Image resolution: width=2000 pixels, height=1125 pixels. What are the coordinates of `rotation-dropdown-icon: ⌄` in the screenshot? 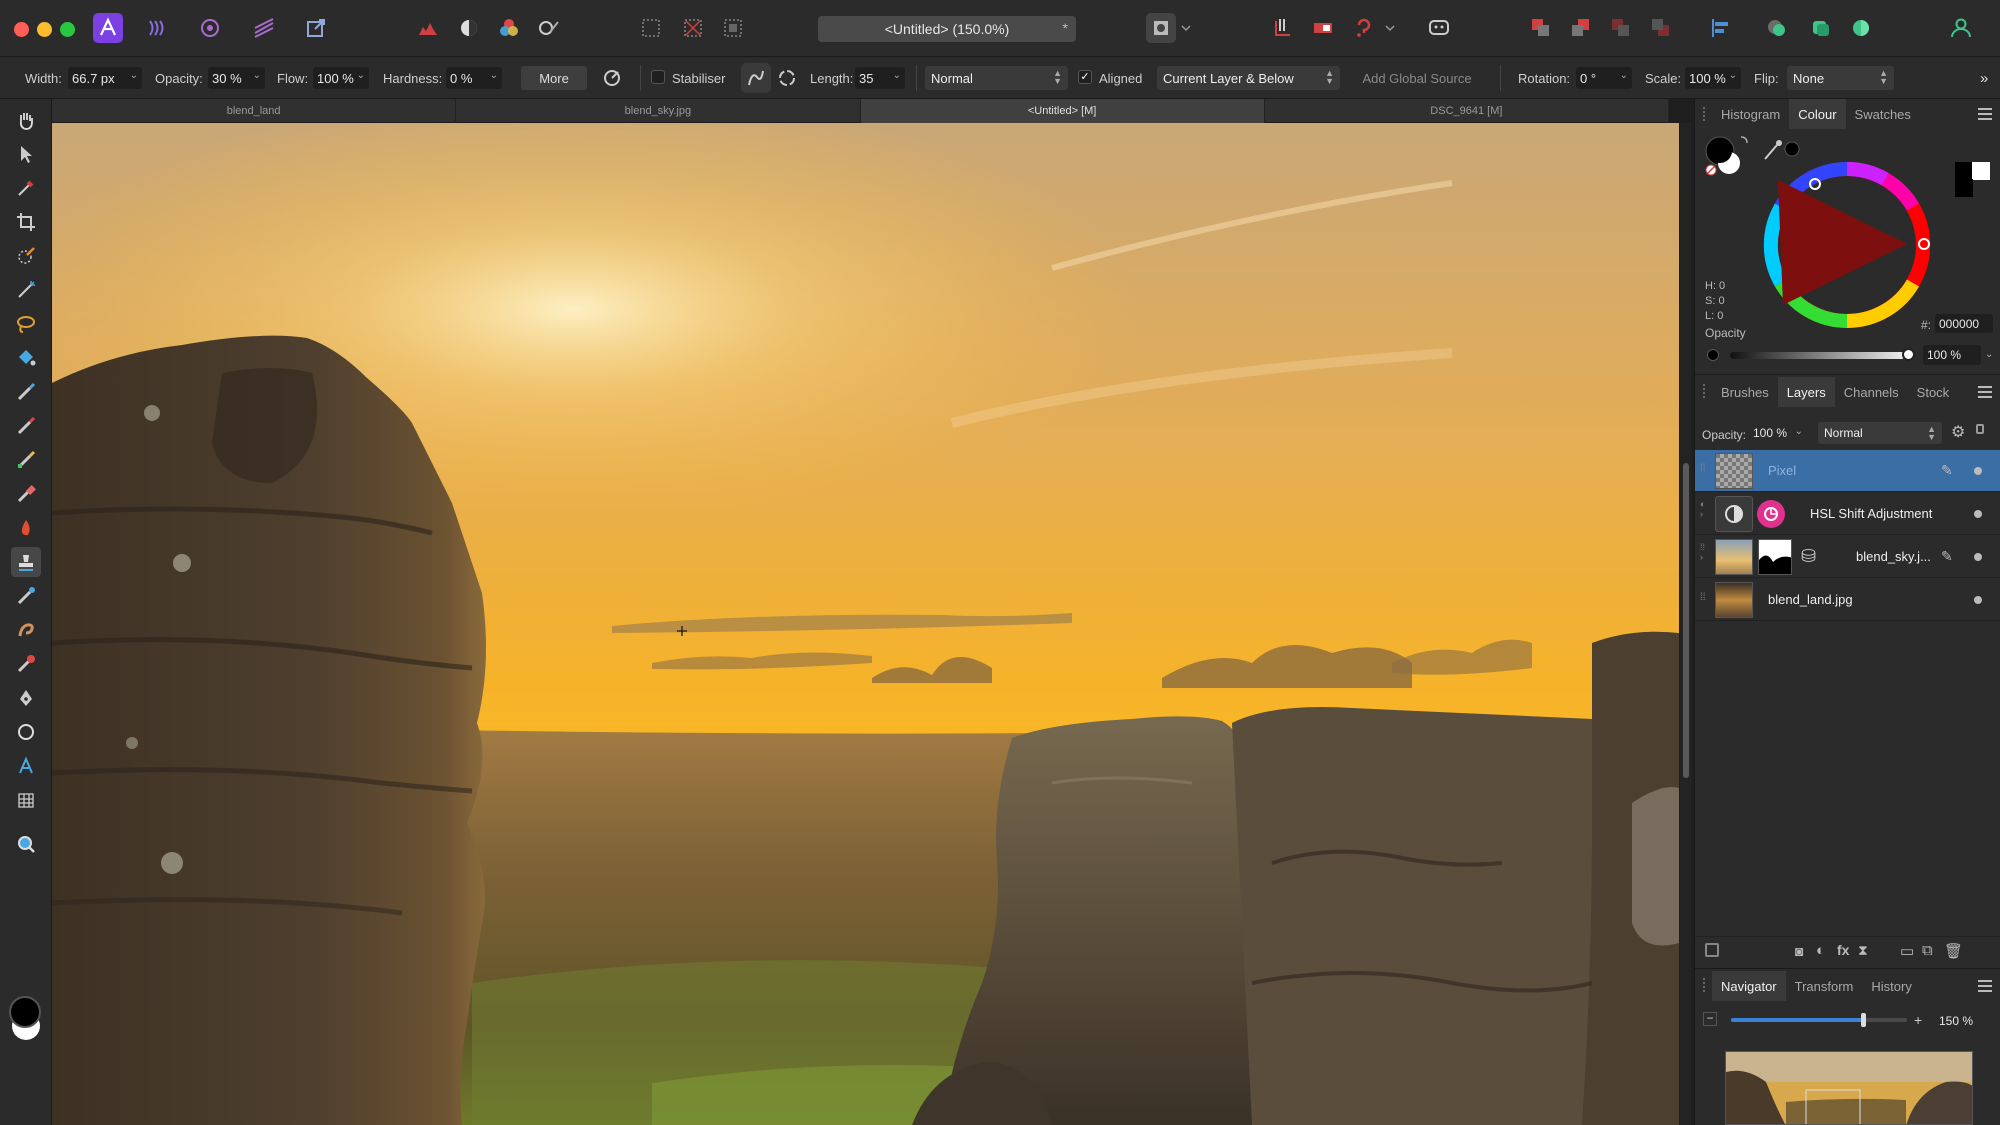 It's located at (1624, 75).